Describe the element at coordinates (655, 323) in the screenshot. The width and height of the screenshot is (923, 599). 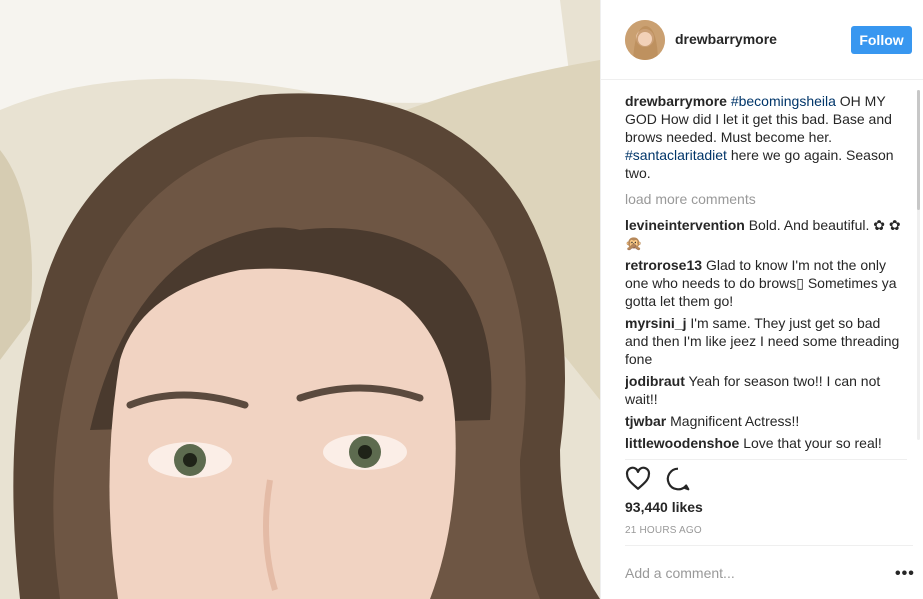
I see `comment-username: myrsini_j` at that location.